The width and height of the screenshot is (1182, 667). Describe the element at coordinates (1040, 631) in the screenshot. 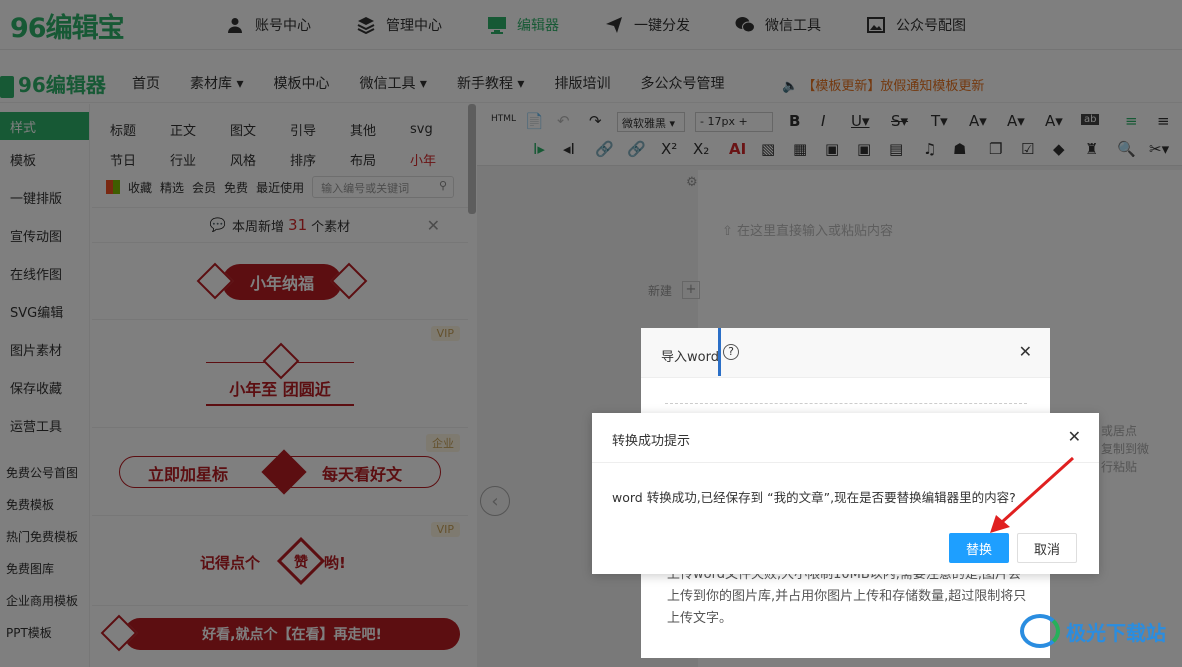

I see `aurora-logo-icon` at that location.